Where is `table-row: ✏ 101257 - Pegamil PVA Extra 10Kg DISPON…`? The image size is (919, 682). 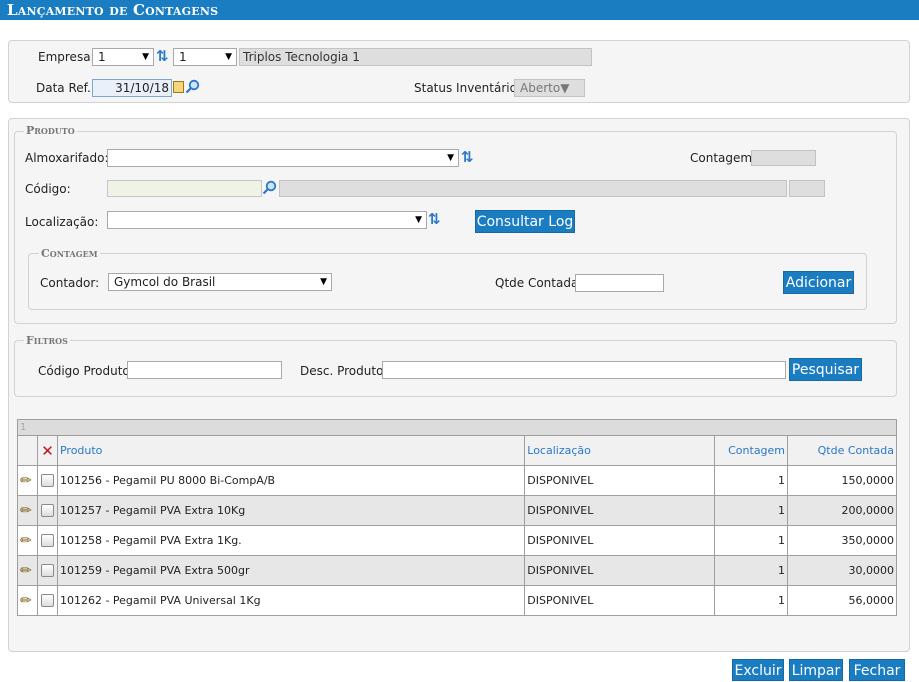 table-row: ✏ 101257 - Pegamil PVA Extra 10Kg DISPON… is located at coordinates (457, 510).